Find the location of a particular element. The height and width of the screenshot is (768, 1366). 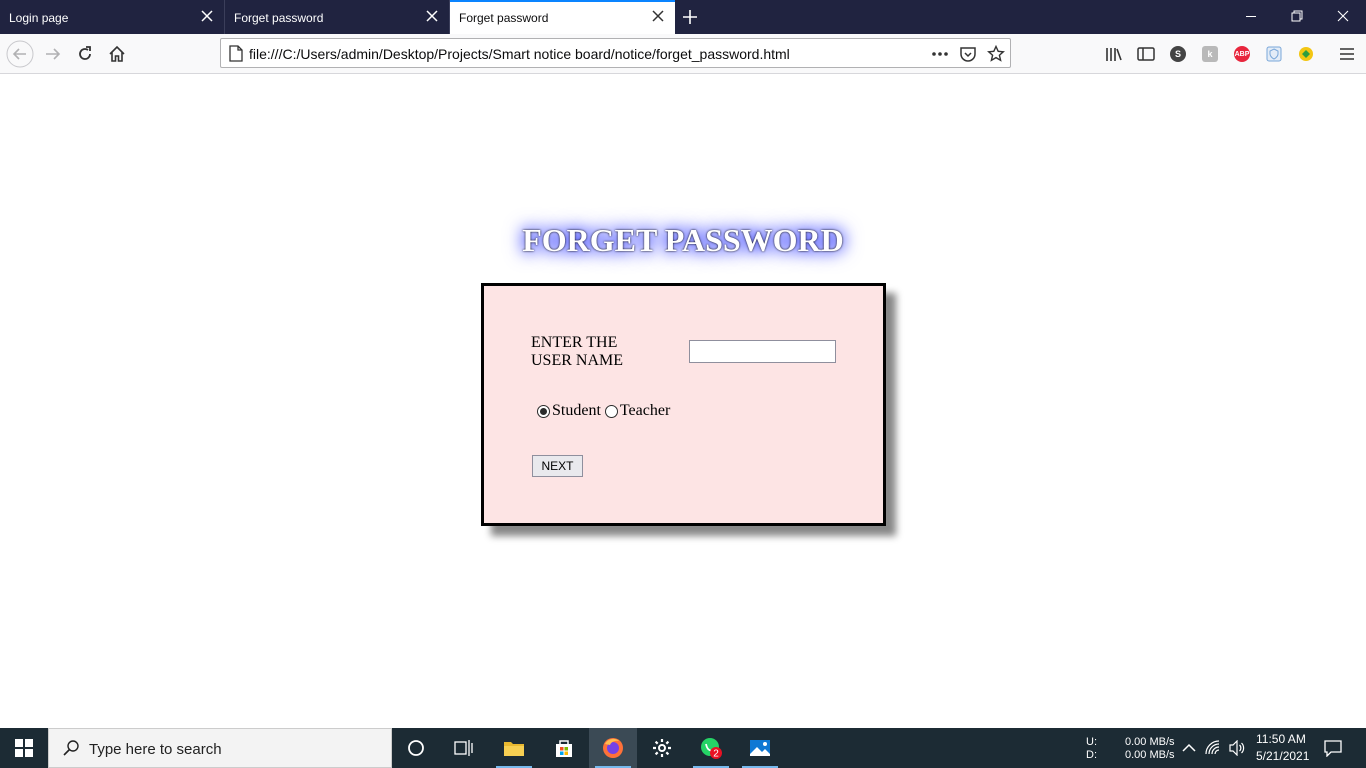

minimize-icon is located at coordinates (1251, 16).